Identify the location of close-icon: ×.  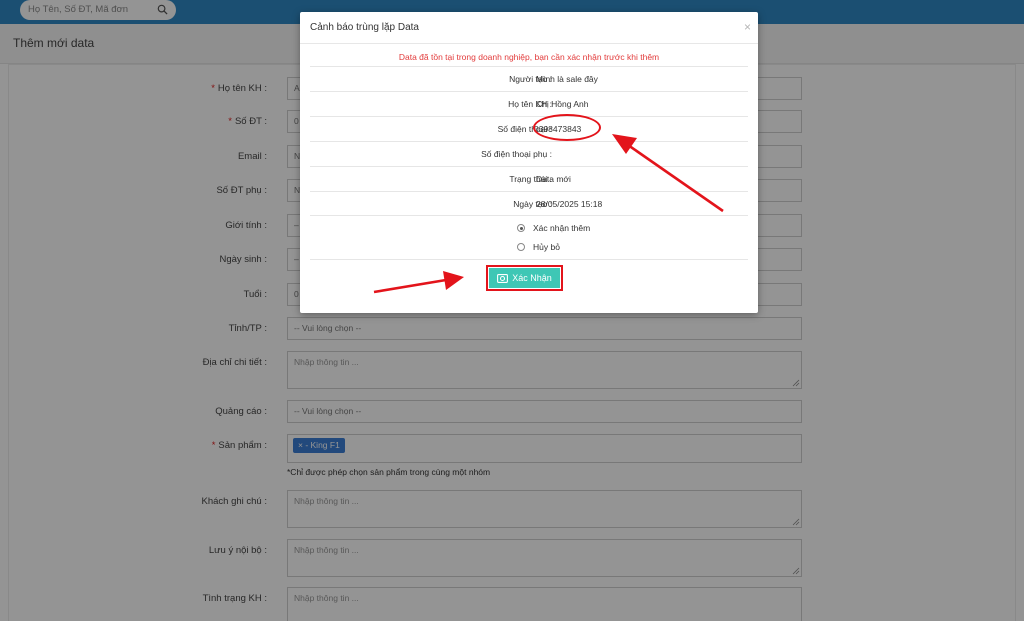
(747, 27).